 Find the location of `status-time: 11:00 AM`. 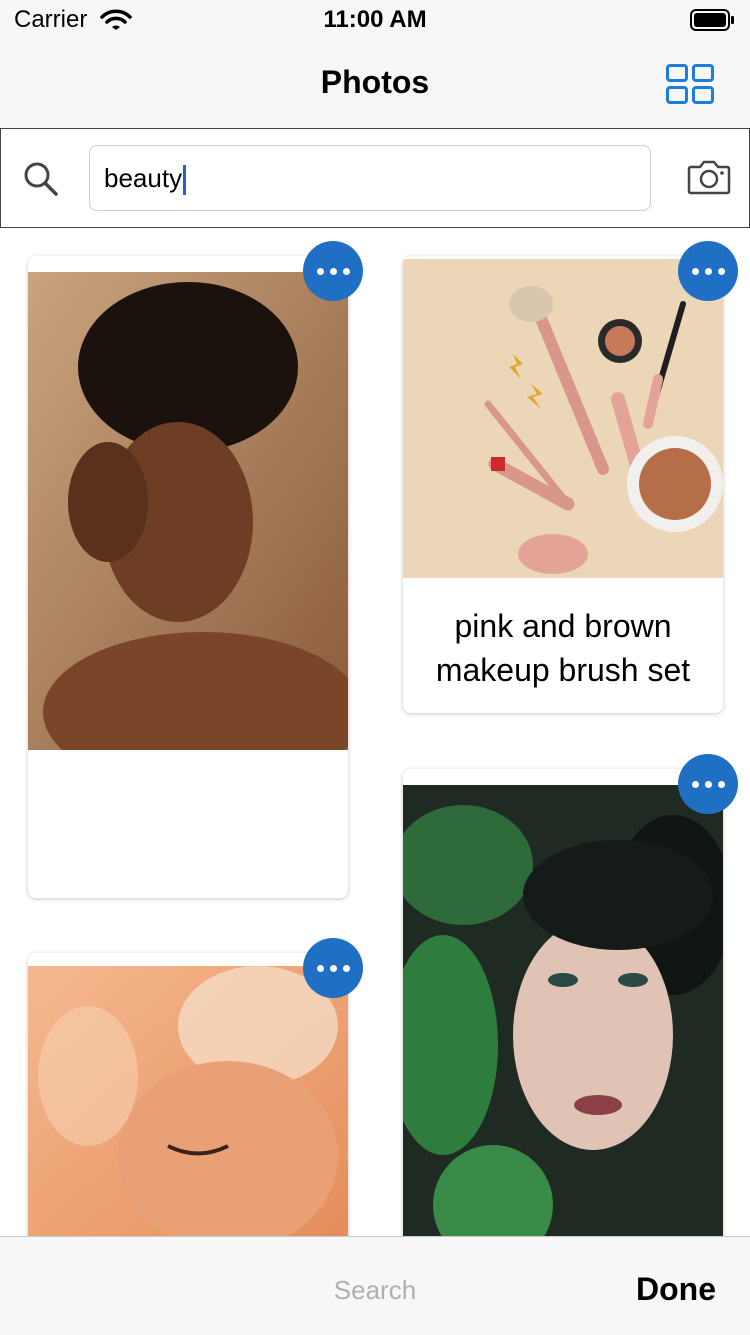

status-time: 11:00 AM is located at coordinates (375, 19).